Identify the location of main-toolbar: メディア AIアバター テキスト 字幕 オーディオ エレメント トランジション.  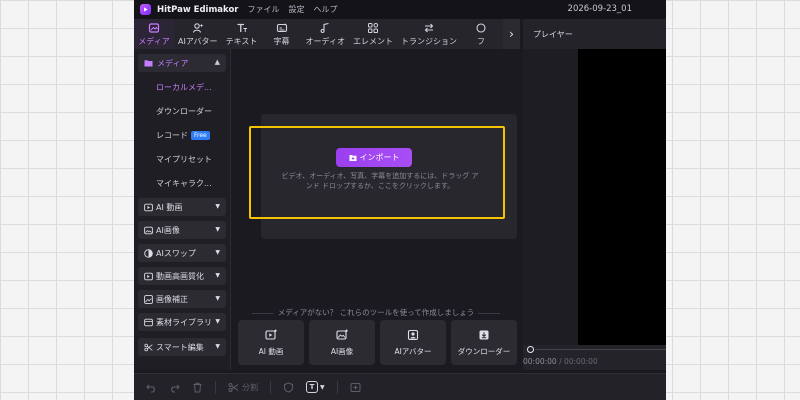
(327, 34).